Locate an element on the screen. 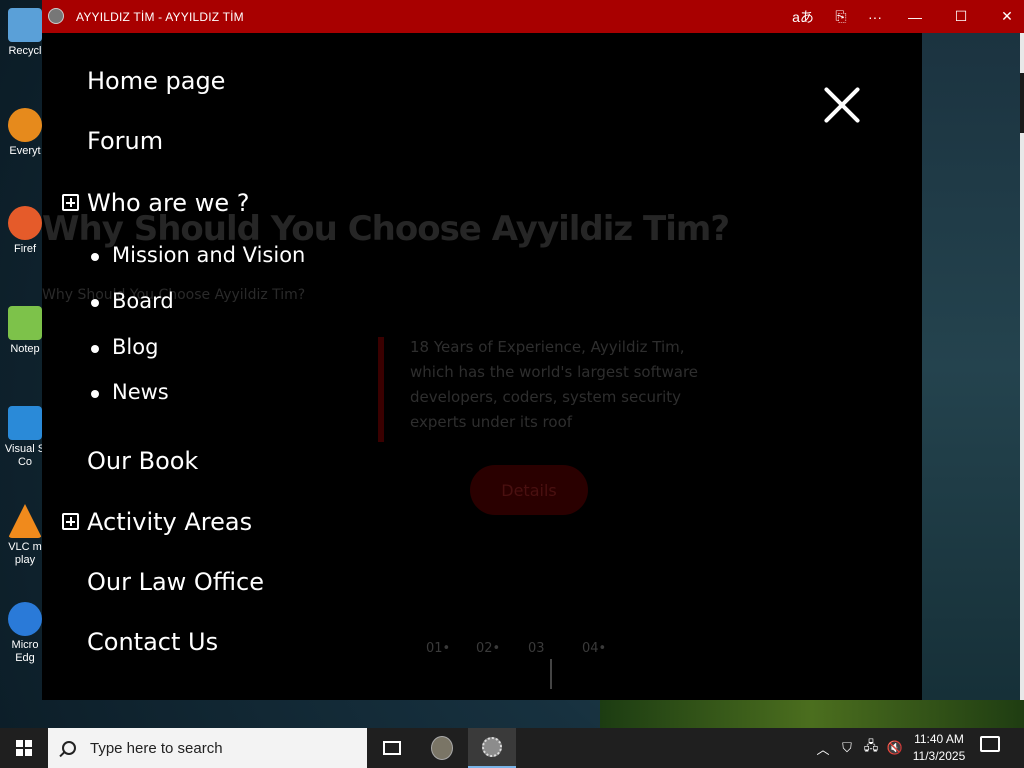 The width and height of the screenshot is (1024, 768). background-side-image is located at coordinates (973, 366).